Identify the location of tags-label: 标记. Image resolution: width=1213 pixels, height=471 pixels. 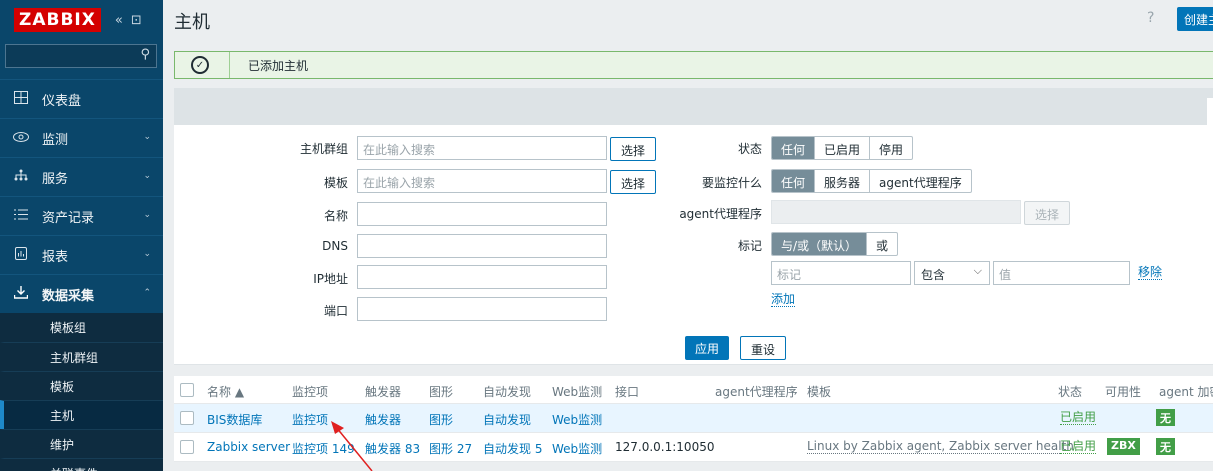
(749, 246).